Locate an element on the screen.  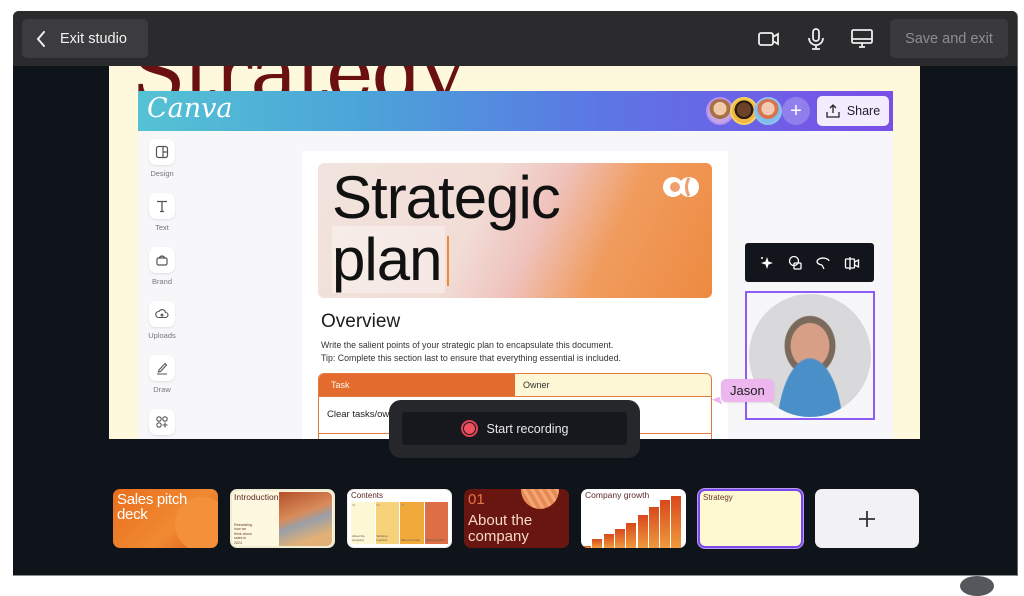
screen-share-icon is located at coordinates (862, 39).